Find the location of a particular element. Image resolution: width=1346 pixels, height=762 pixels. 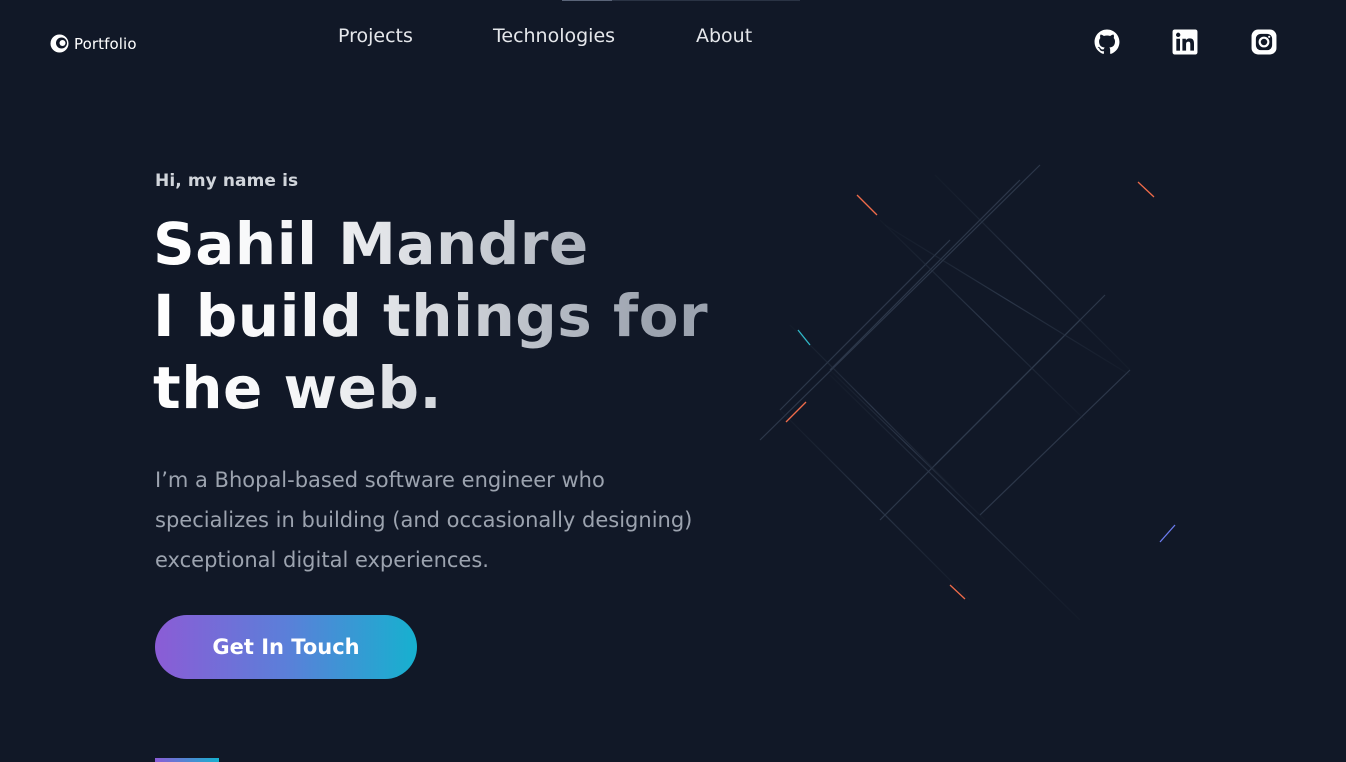

section-accent-bar is located at coordinates (187, 760).